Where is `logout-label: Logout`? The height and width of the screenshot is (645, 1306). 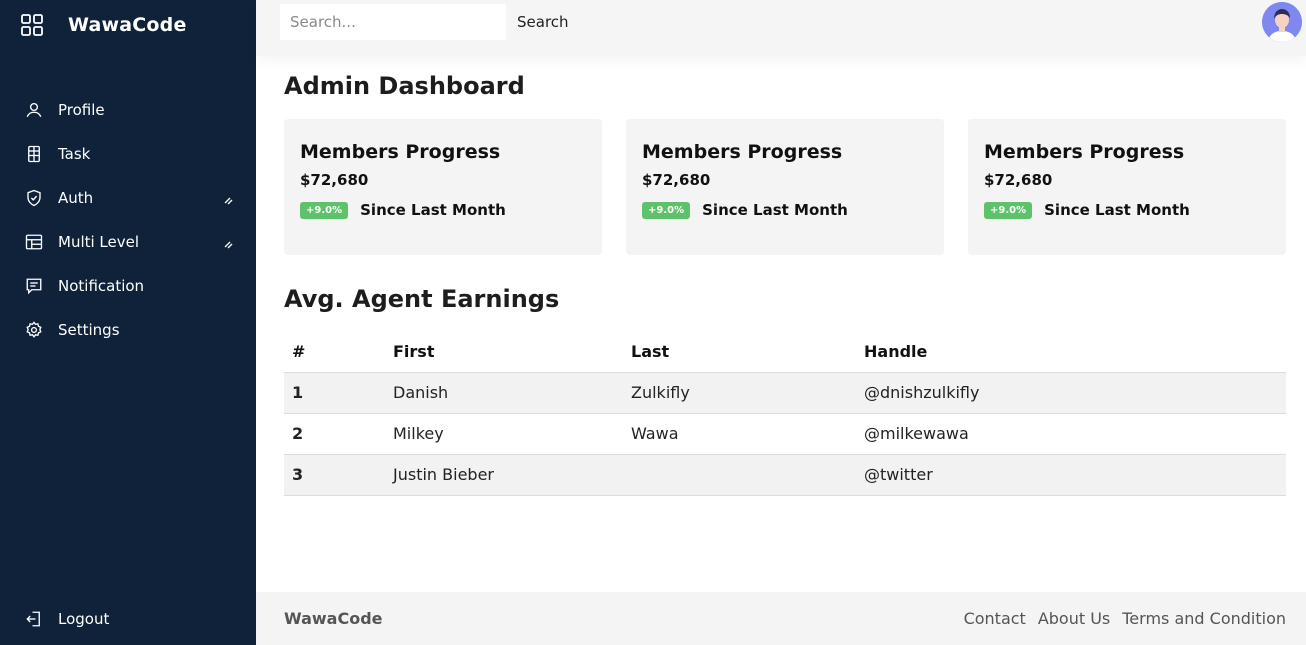
logout-label: Logout is located at coordinates (84, 619).